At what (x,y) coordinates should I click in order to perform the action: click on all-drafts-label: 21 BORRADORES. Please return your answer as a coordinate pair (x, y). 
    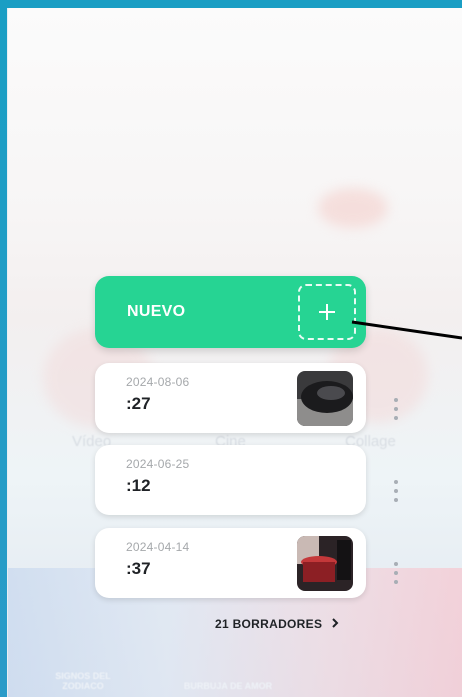
    Looking at the image, I should click on (269, 624).